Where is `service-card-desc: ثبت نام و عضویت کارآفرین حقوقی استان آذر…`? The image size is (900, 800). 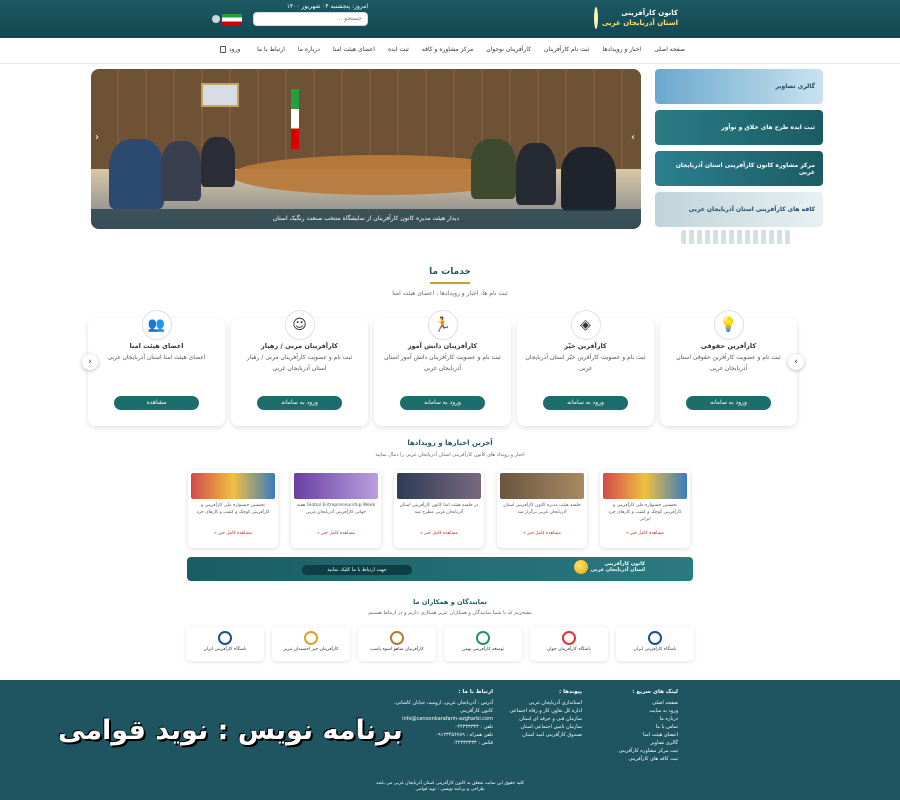
service-card-desc: ثبت نام و عضویت کارآفرین حقوقی استان آذر… is located at coordinates (728, 363).